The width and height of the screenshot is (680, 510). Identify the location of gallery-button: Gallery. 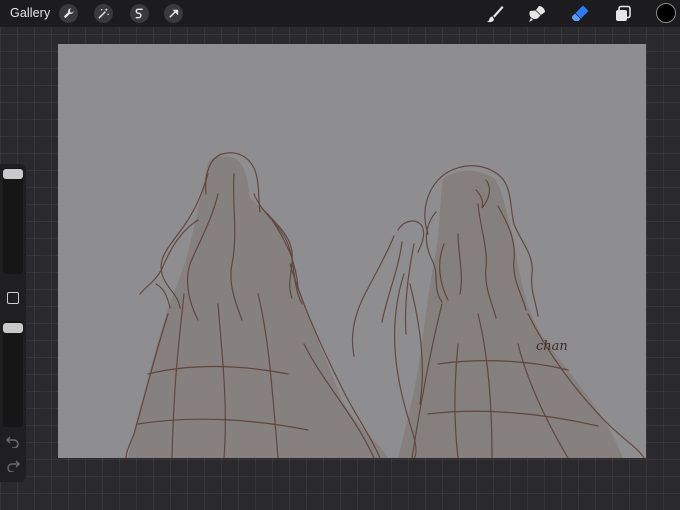
(30, 13).